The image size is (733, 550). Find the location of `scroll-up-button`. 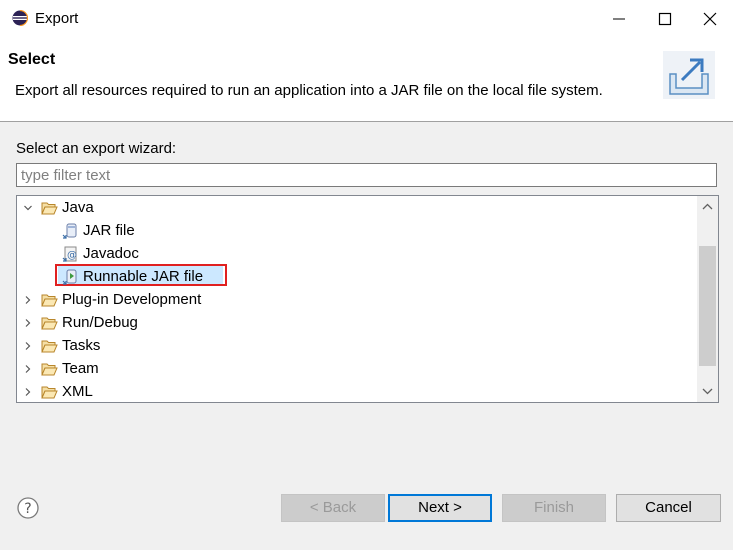

scroll-up-button is located at coordinates (707, 207).